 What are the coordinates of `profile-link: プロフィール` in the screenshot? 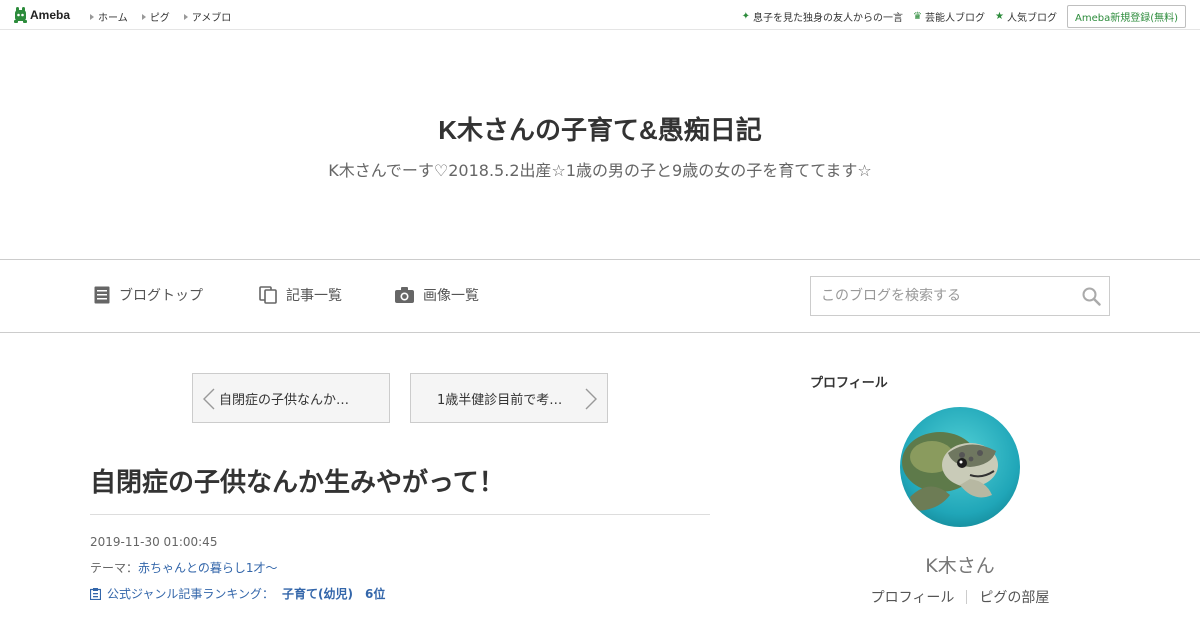 It's located at (913, 597).